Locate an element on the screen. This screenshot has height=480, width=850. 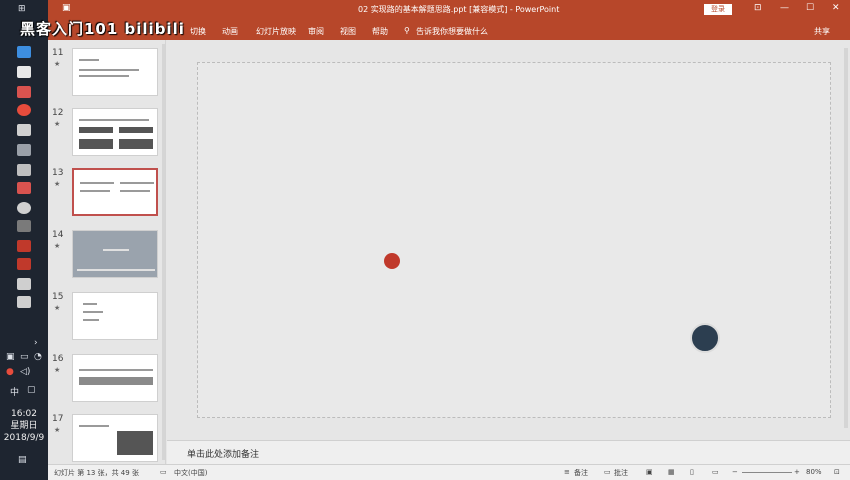
powerpoint-taskbar-icon is located at coordinates (24, 264).